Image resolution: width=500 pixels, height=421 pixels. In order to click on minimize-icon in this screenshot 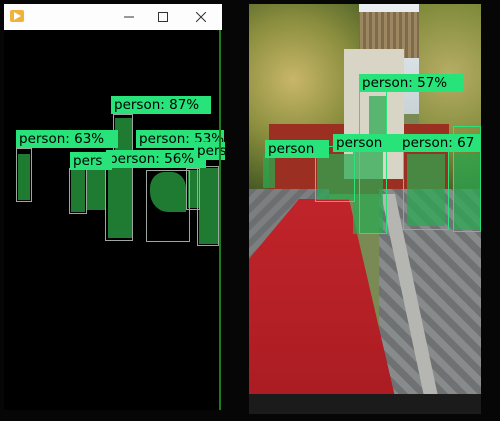, I will do `click(129, 17)`.